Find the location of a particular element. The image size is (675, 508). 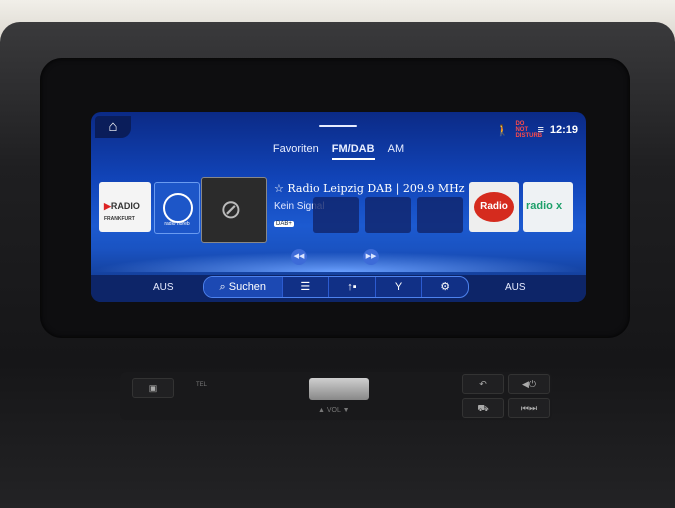

skip-forward-icon: ▶▶ is located at coordinates (371, 256).